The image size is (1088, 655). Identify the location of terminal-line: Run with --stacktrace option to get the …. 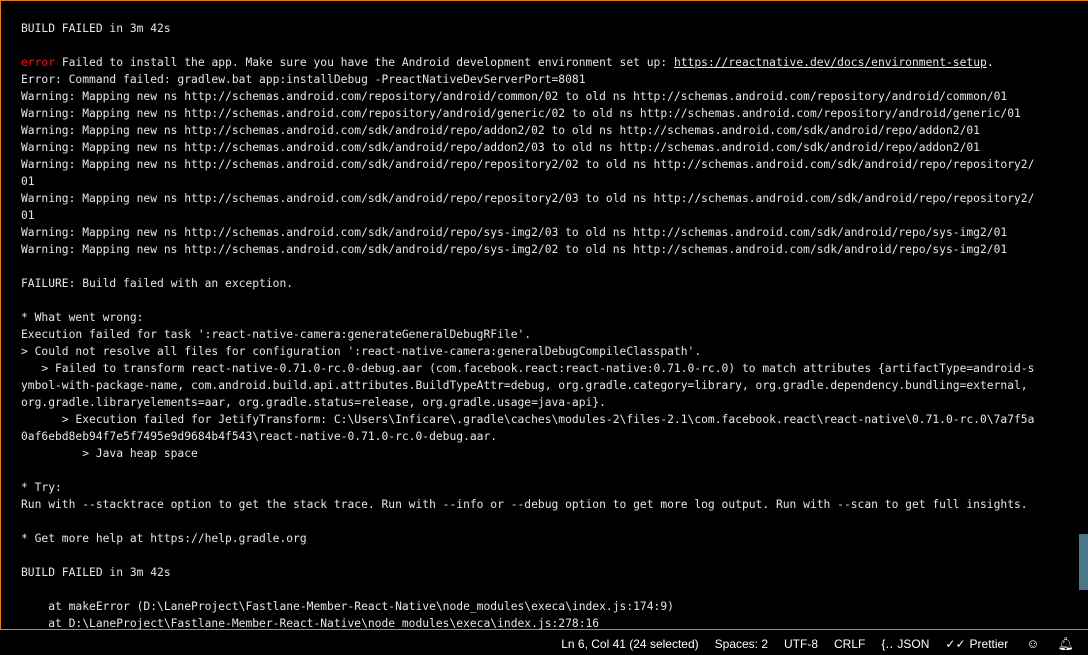
(527, 504).